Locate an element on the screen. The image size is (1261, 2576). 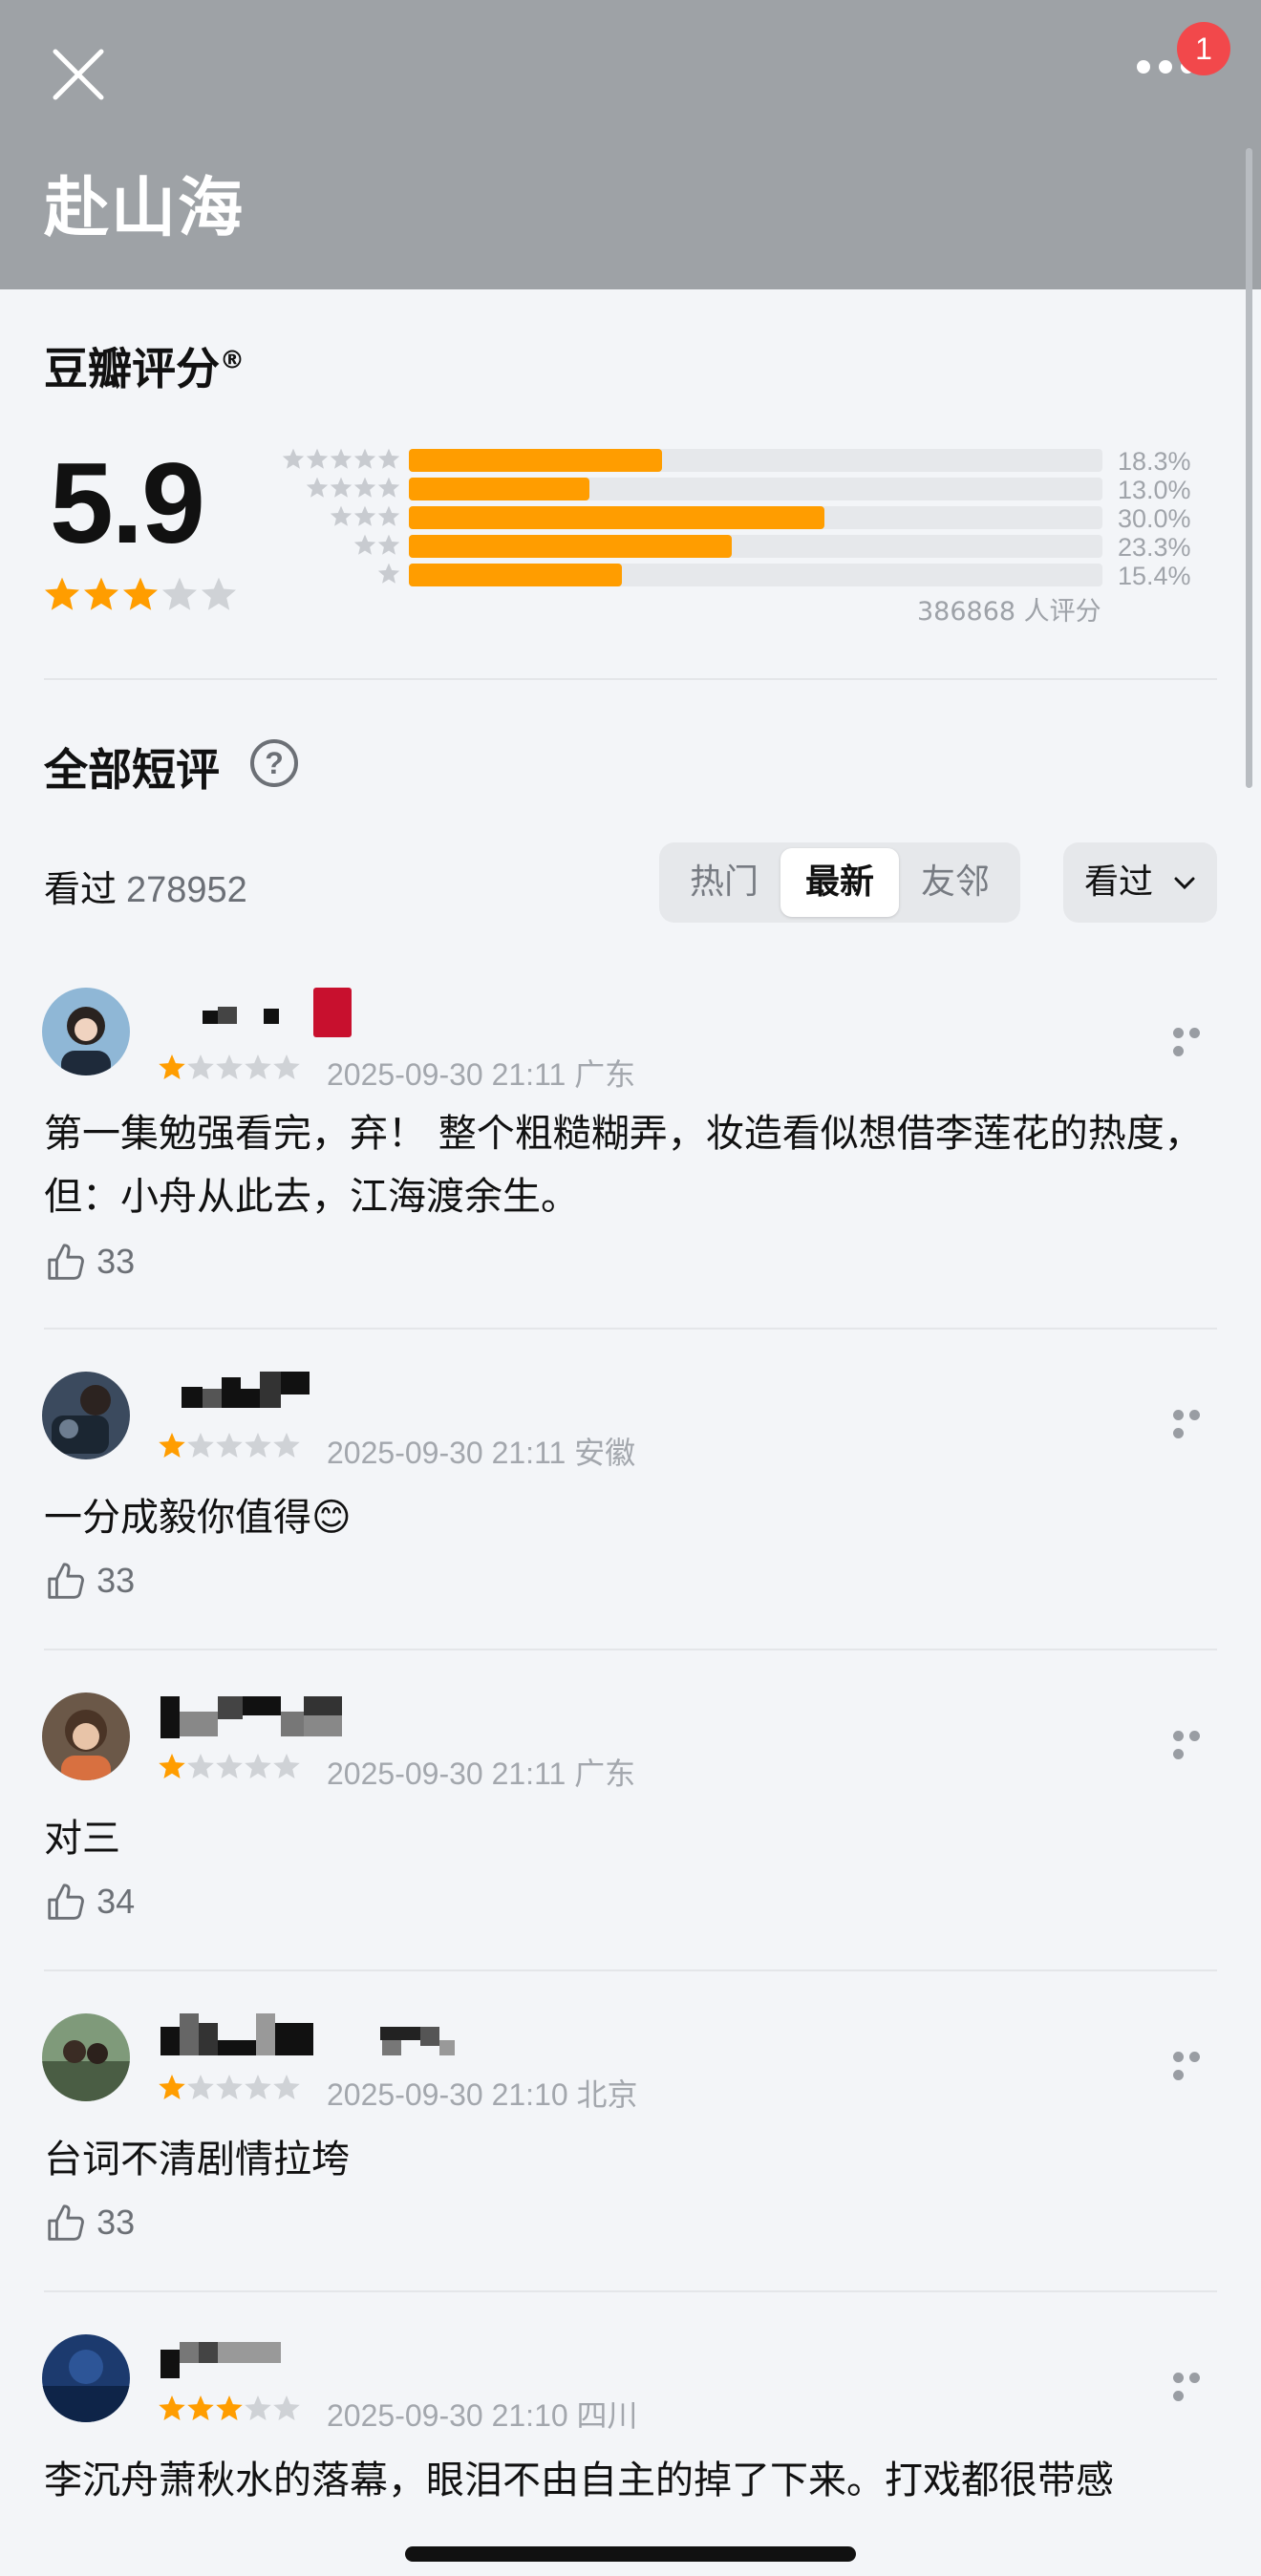
top-bar: 1 赴山海 is located at coordinates (630, 145).